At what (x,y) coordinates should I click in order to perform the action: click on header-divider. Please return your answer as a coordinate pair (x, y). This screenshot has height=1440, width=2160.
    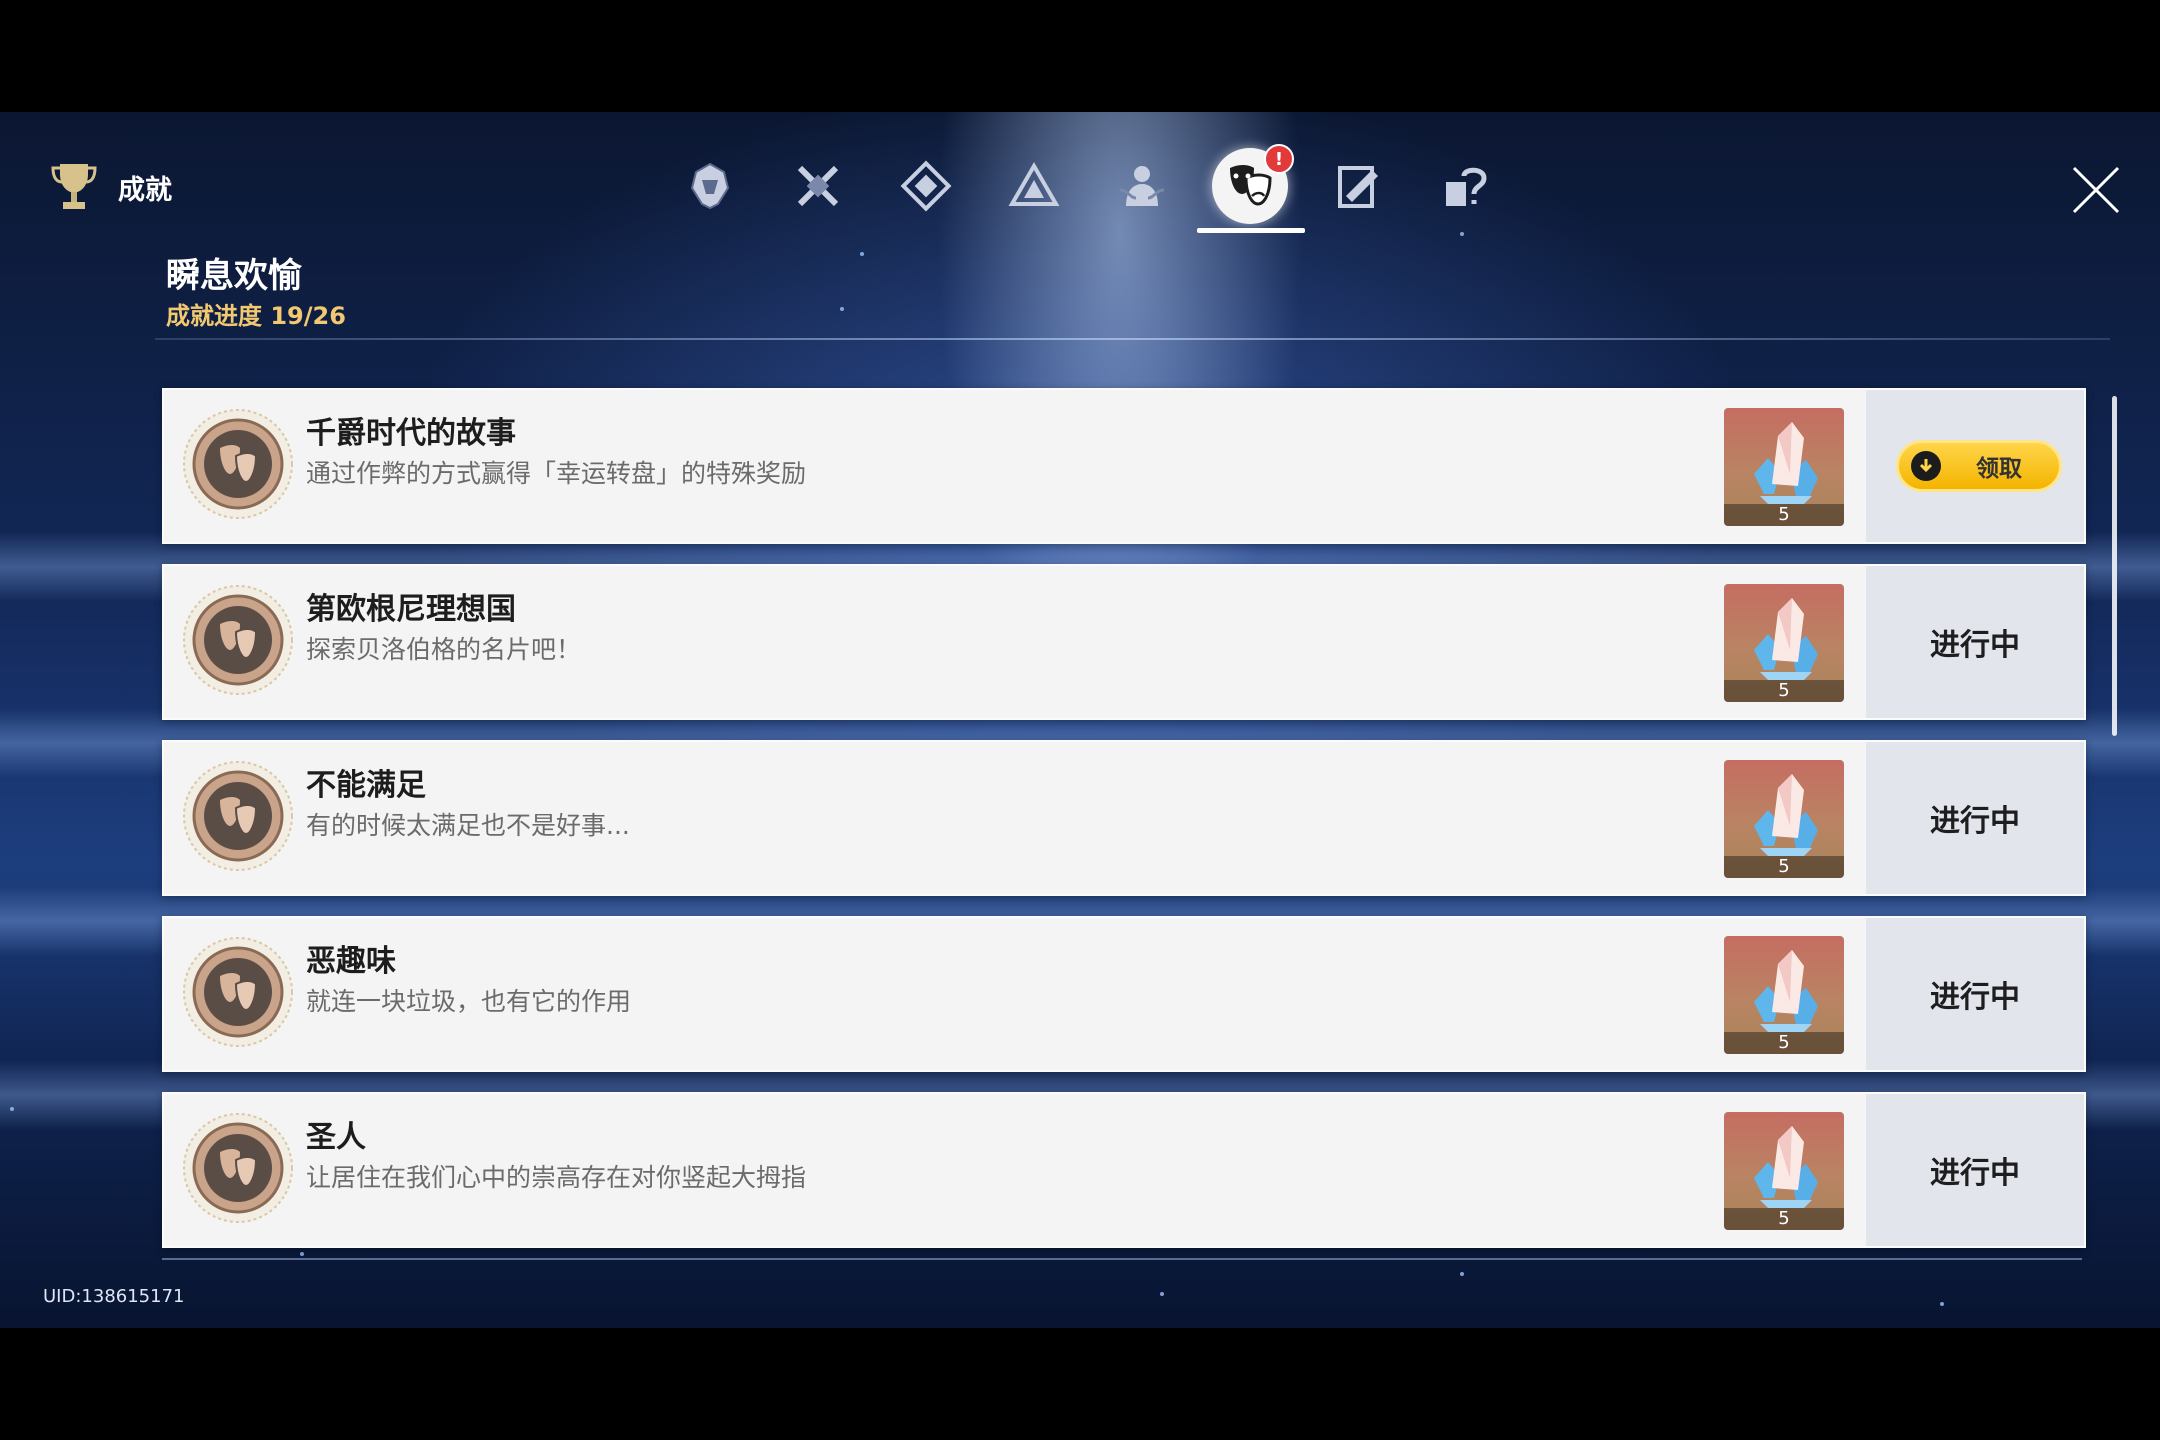
    Looking at the image, I should click on (1132, 339).